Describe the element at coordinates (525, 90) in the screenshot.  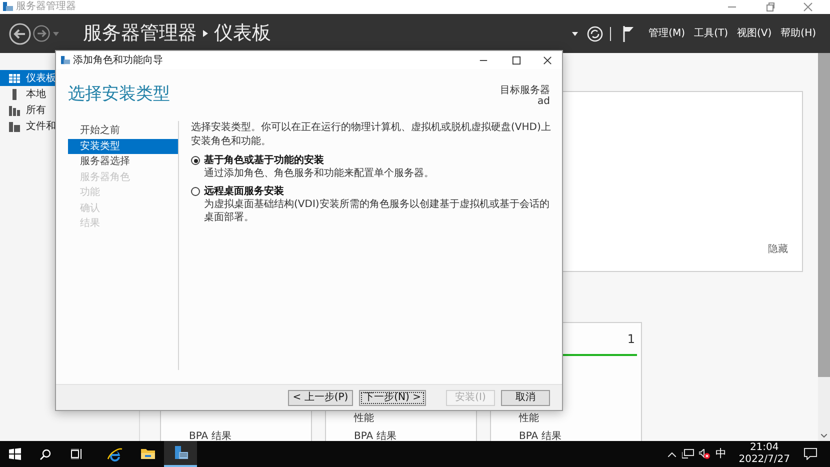
I see `target-server-label: 目标服务器` at that location.